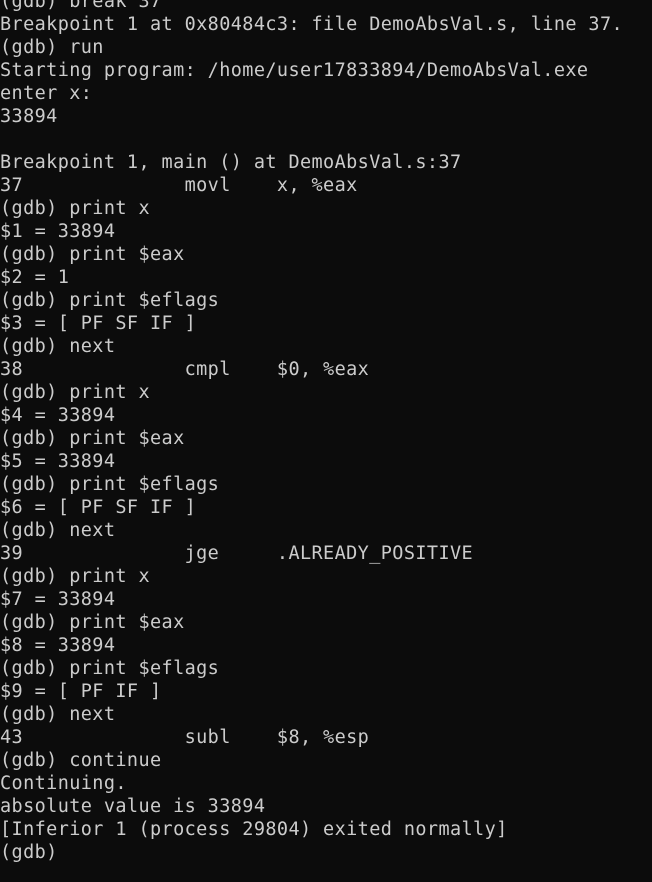  I want to click on terminal-line-result-2: $2 = 1, so click(35, 277).